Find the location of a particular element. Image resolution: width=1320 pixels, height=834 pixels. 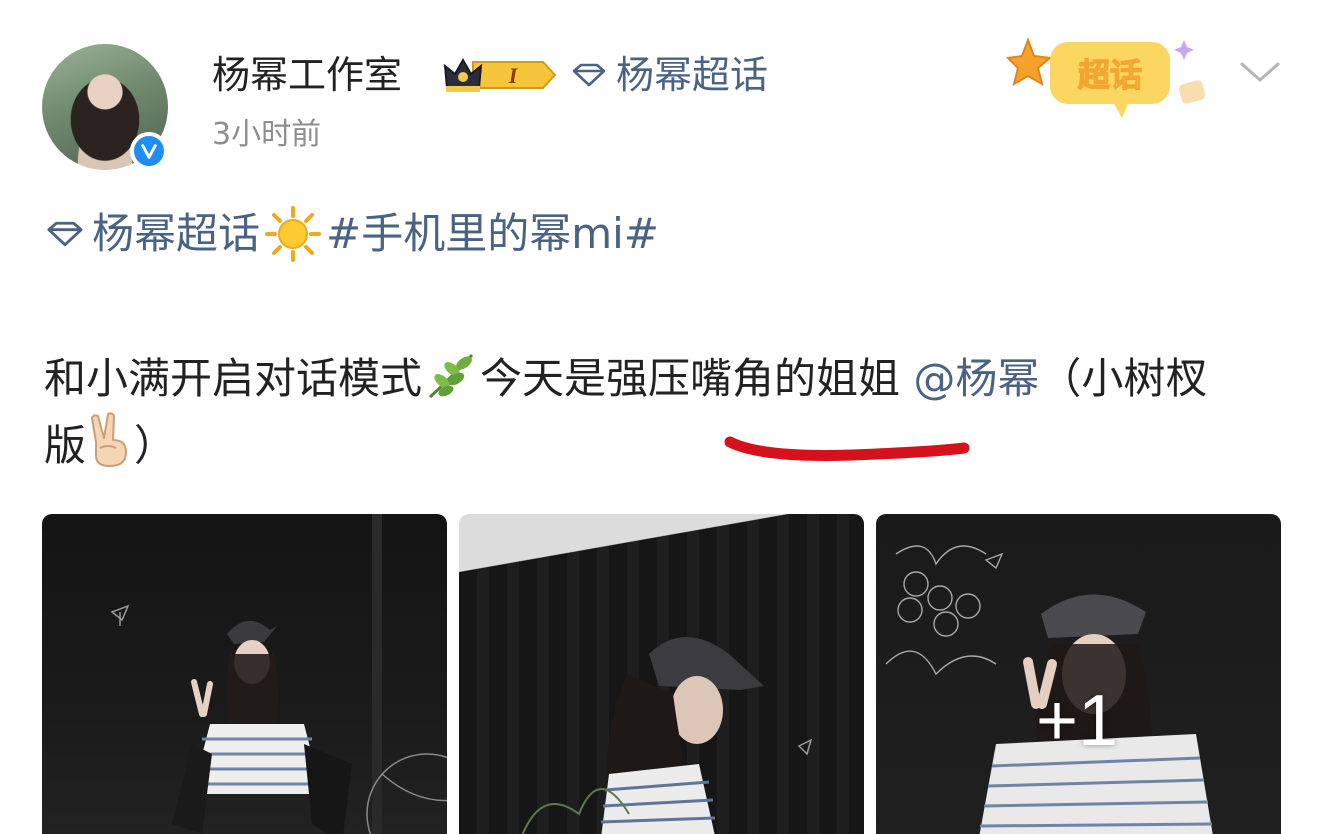

red-underline-annotation is located at coordinates (847, 448).